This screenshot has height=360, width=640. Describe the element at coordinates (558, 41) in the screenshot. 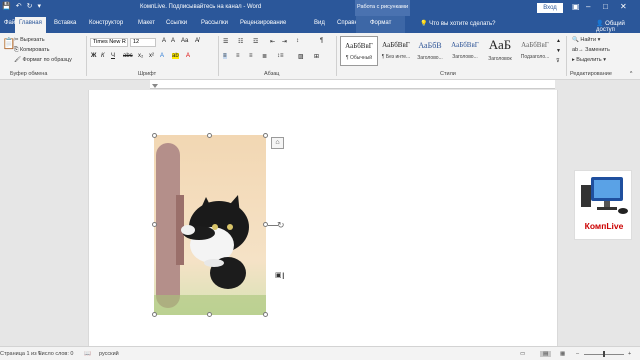

I see `styles-scroll-up-icon: ▲` at that location.